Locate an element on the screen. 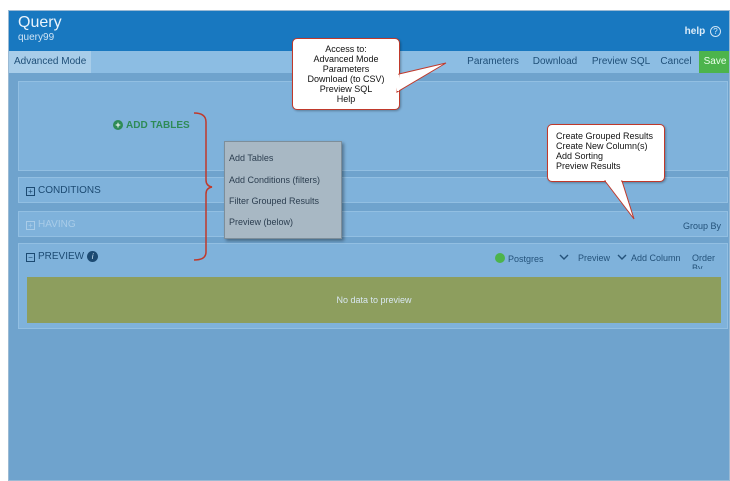  app-title: Query is located at coordinates (40, 22).